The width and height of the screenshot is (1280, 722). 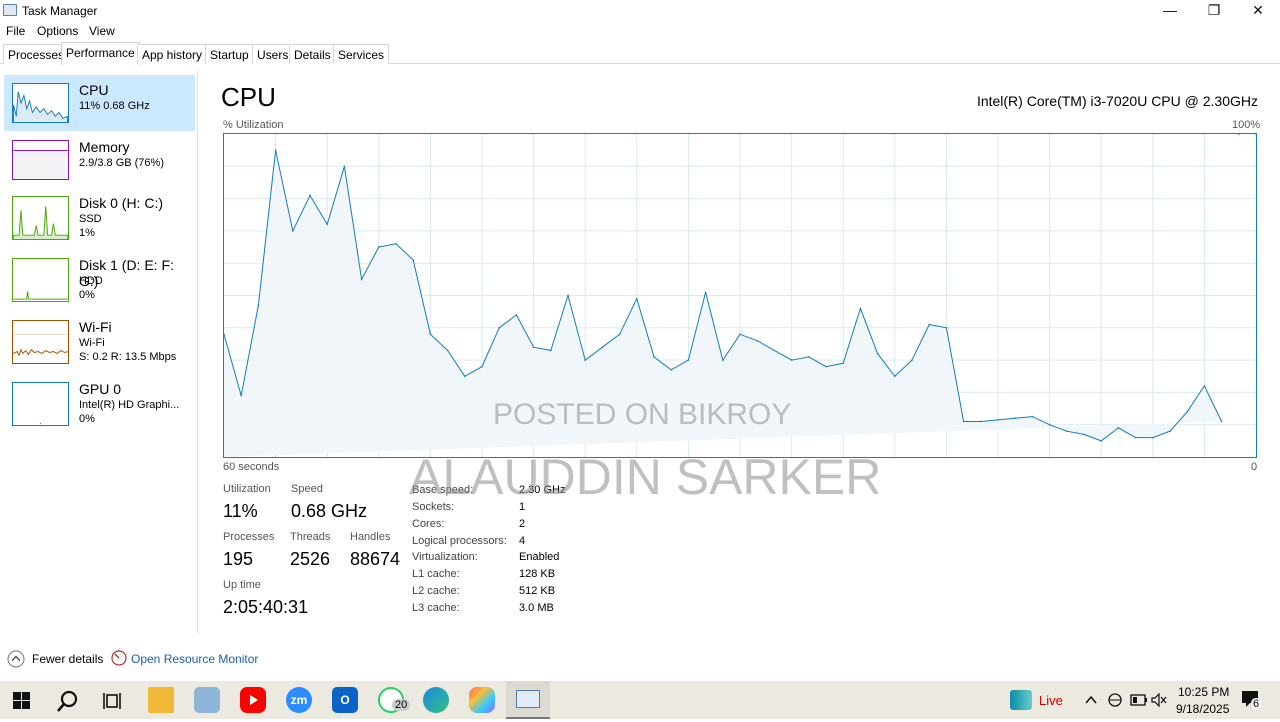 What do you see at coordinates (273, 54) in the screenshot?
I see `tab-users: Users` at bounding box center [273, 54].